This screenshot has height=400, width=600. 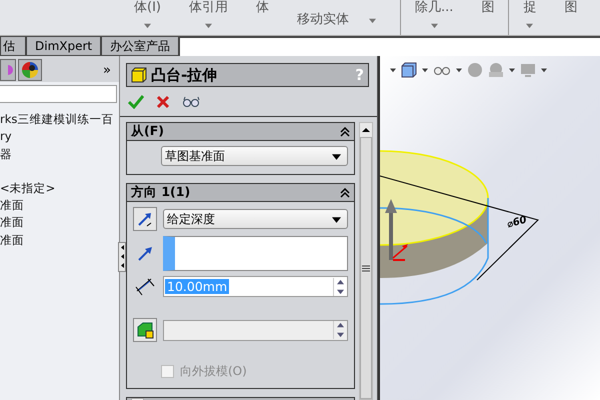 What do you see at coordinates (107, 70) in the screenshot?
I see `expand-button: »` at bounding box center [107, 70].